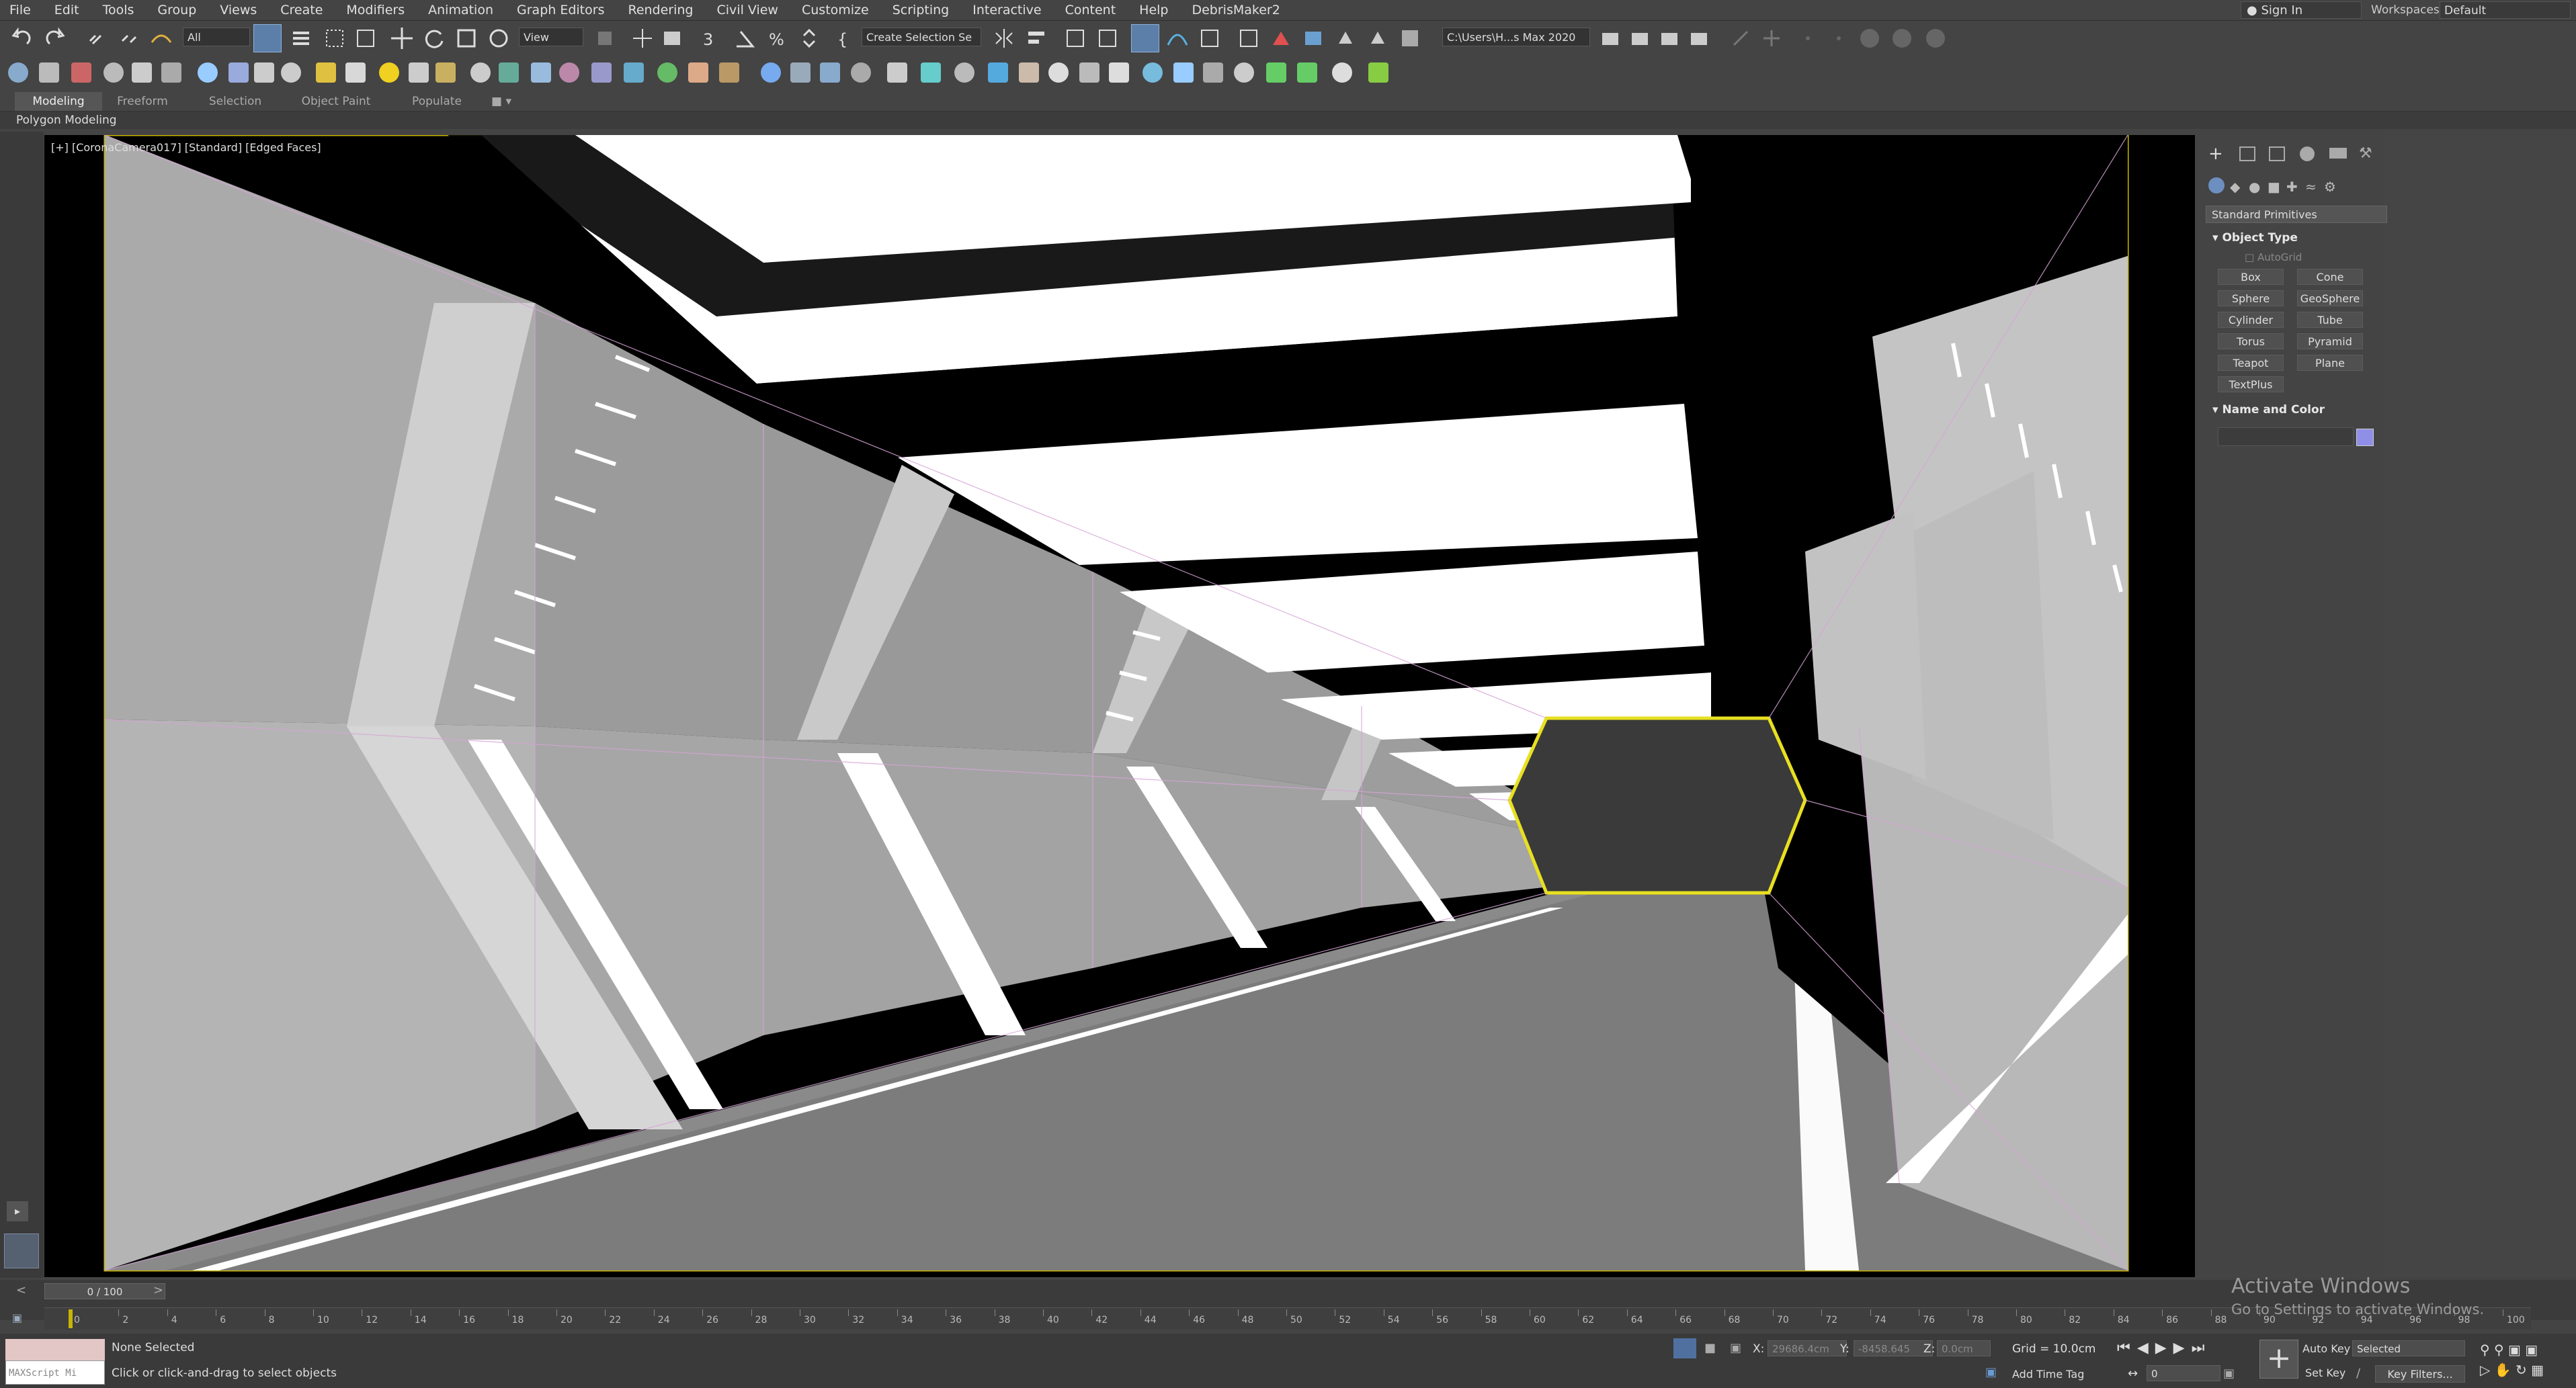  I want to click on menu-civil-view: Civil View, so click(750, 10).